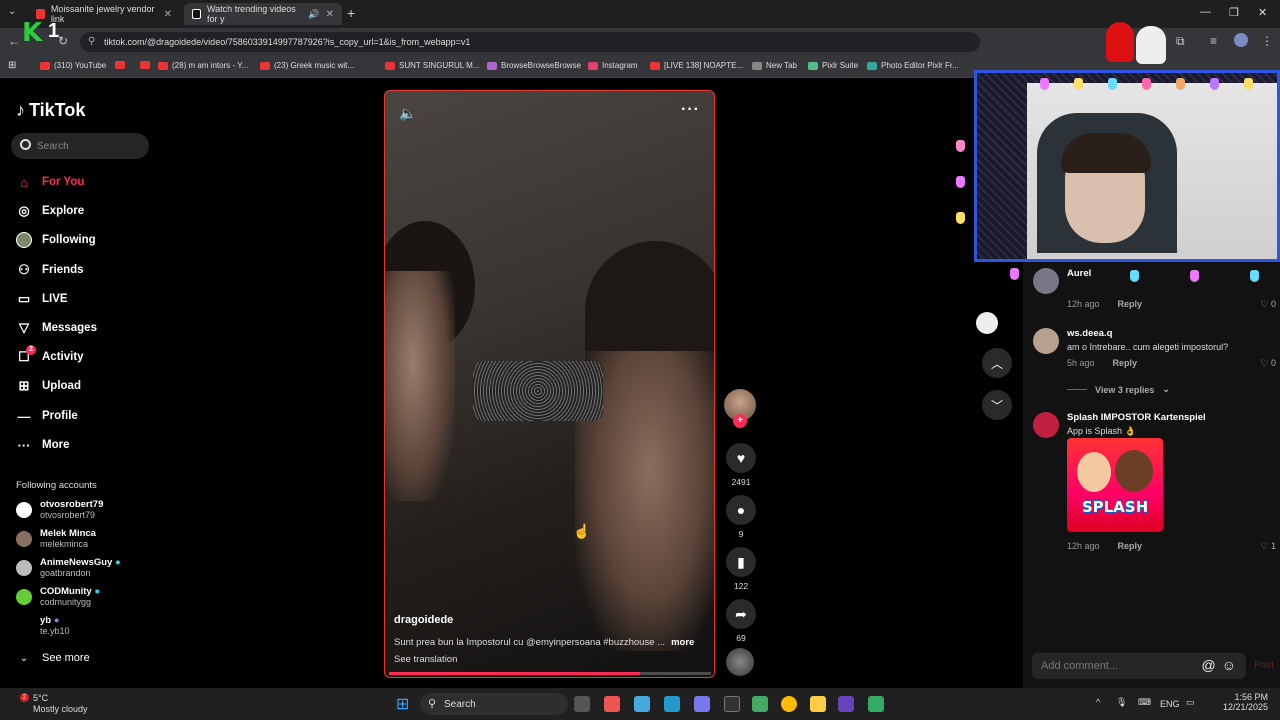  I want to click on windows-start-icon: ⊞, so click(402, 704).